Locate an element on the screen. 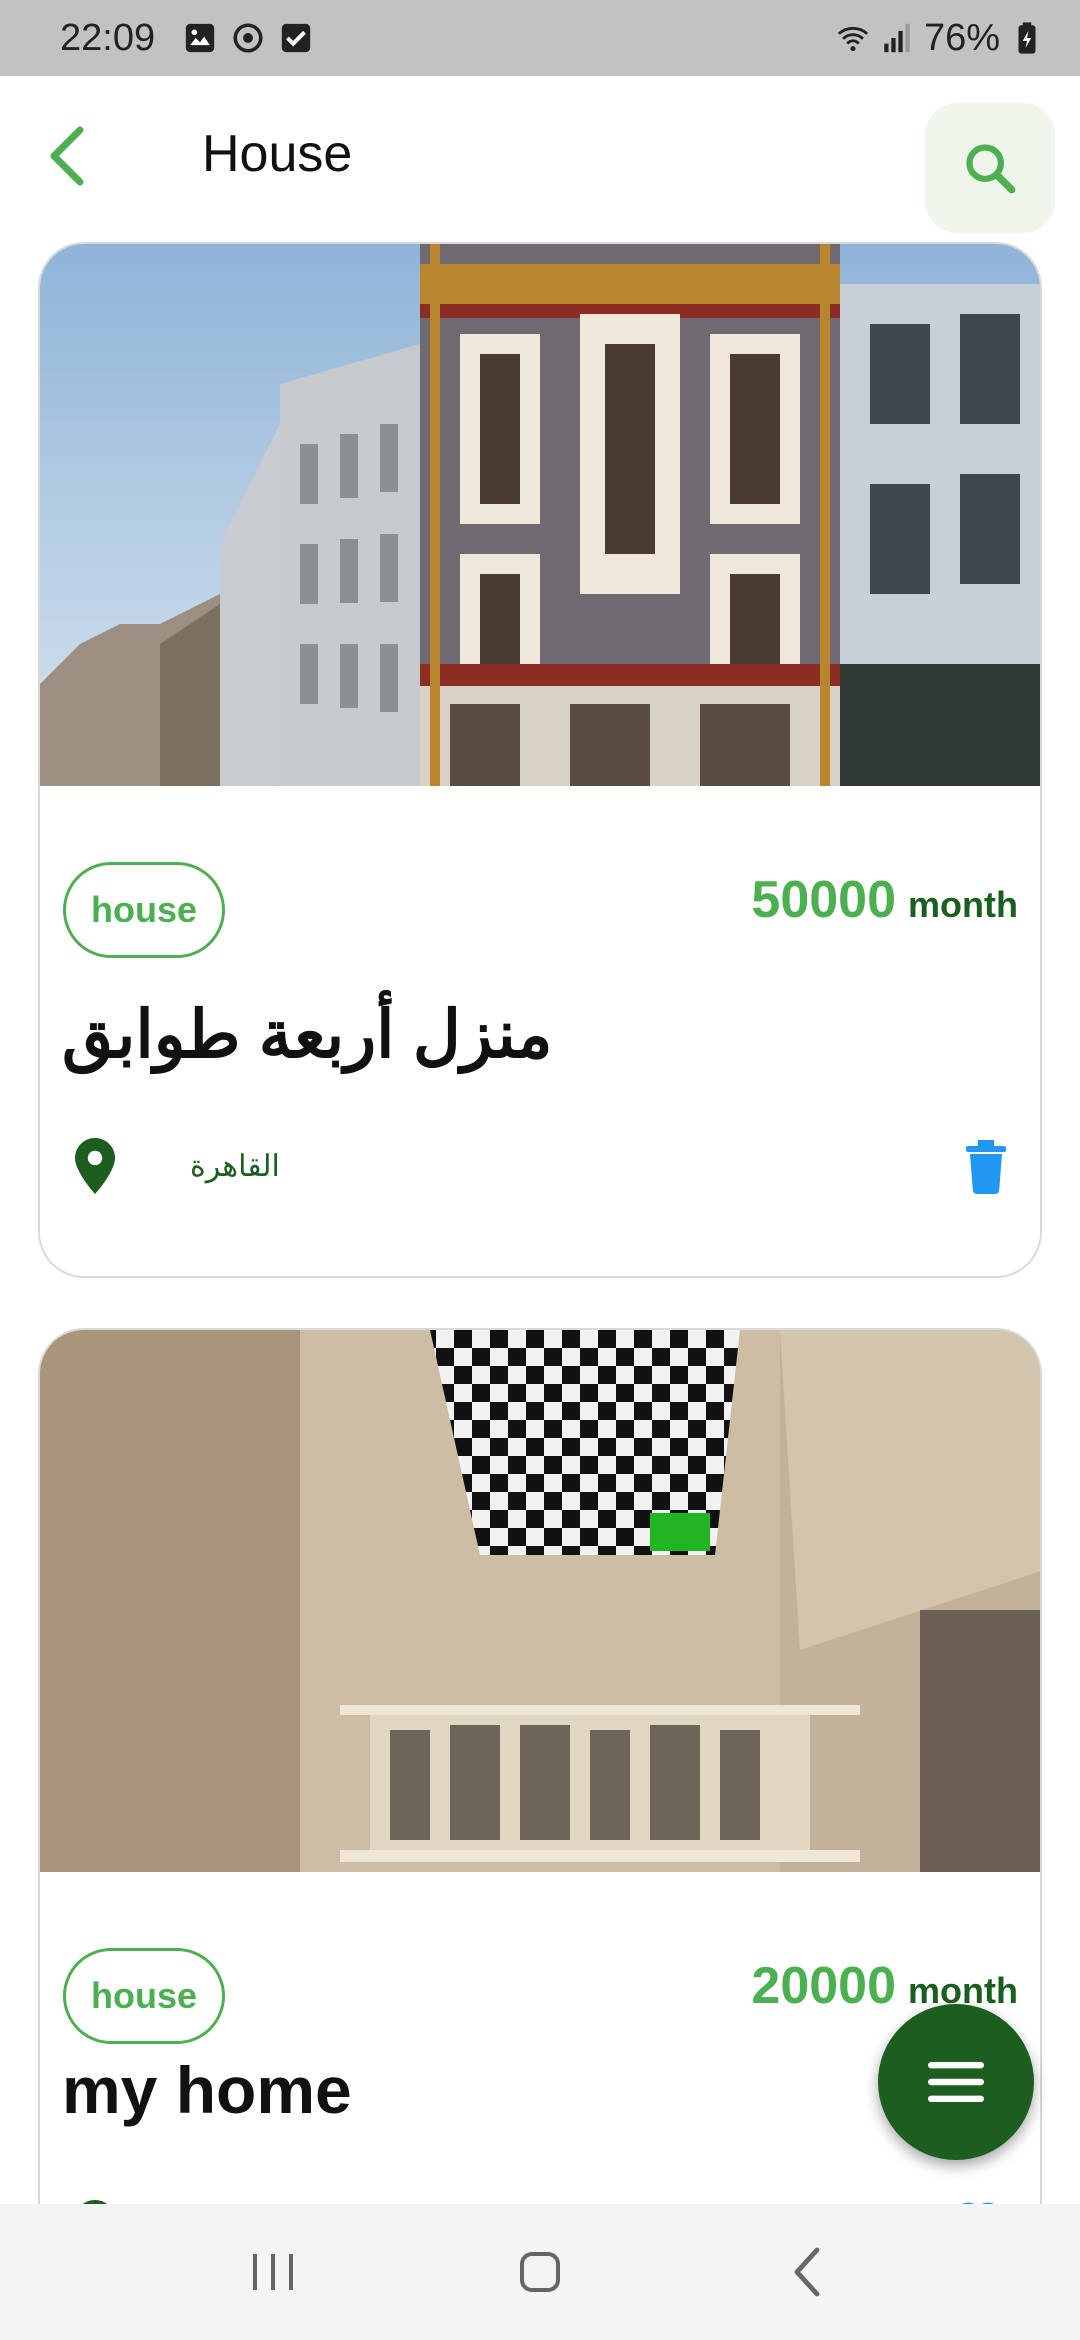 The width and height of the screenshot is (1080, 2340). search-icon is located at coordinates (991, 169).